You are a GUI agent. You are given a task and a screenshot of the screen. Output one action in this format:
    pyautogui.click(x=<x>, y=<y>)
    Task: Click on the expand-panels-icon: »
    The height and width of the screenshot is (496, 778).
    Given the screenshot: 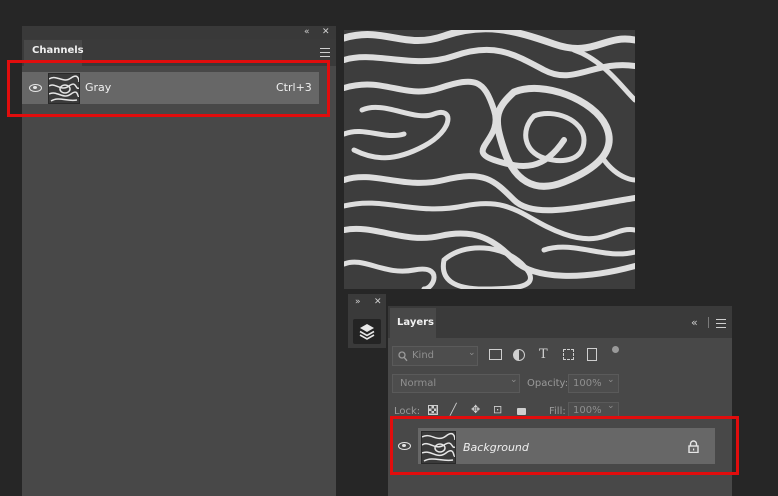 What is the action you would take?
    pyautogui.click(x=358, y=302)
    